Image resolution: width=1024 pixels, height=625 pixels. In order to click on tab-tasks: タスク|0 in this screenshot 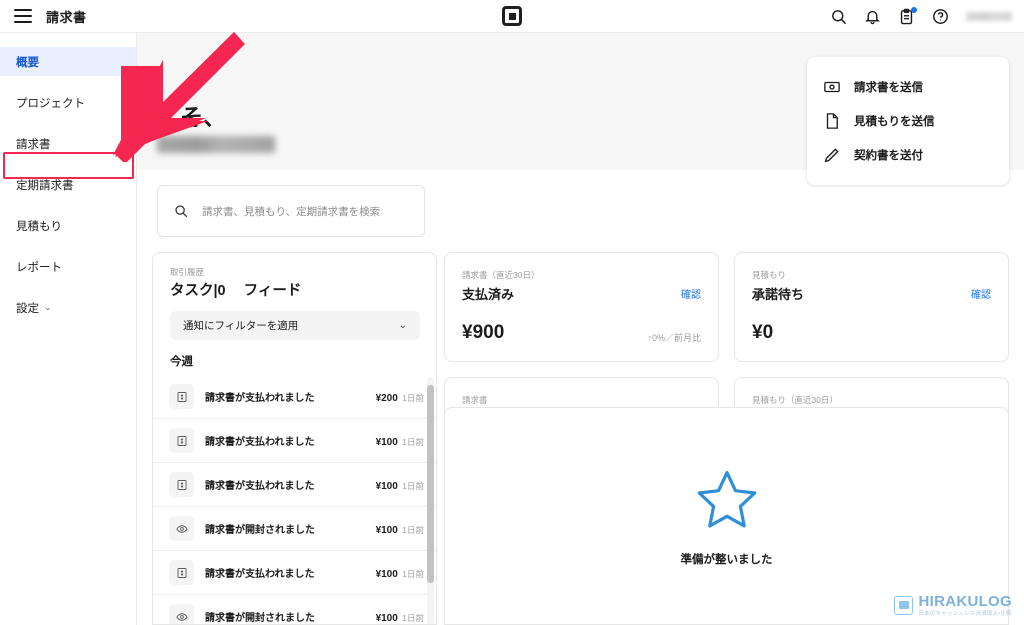, I will do `click(198, 289)`.